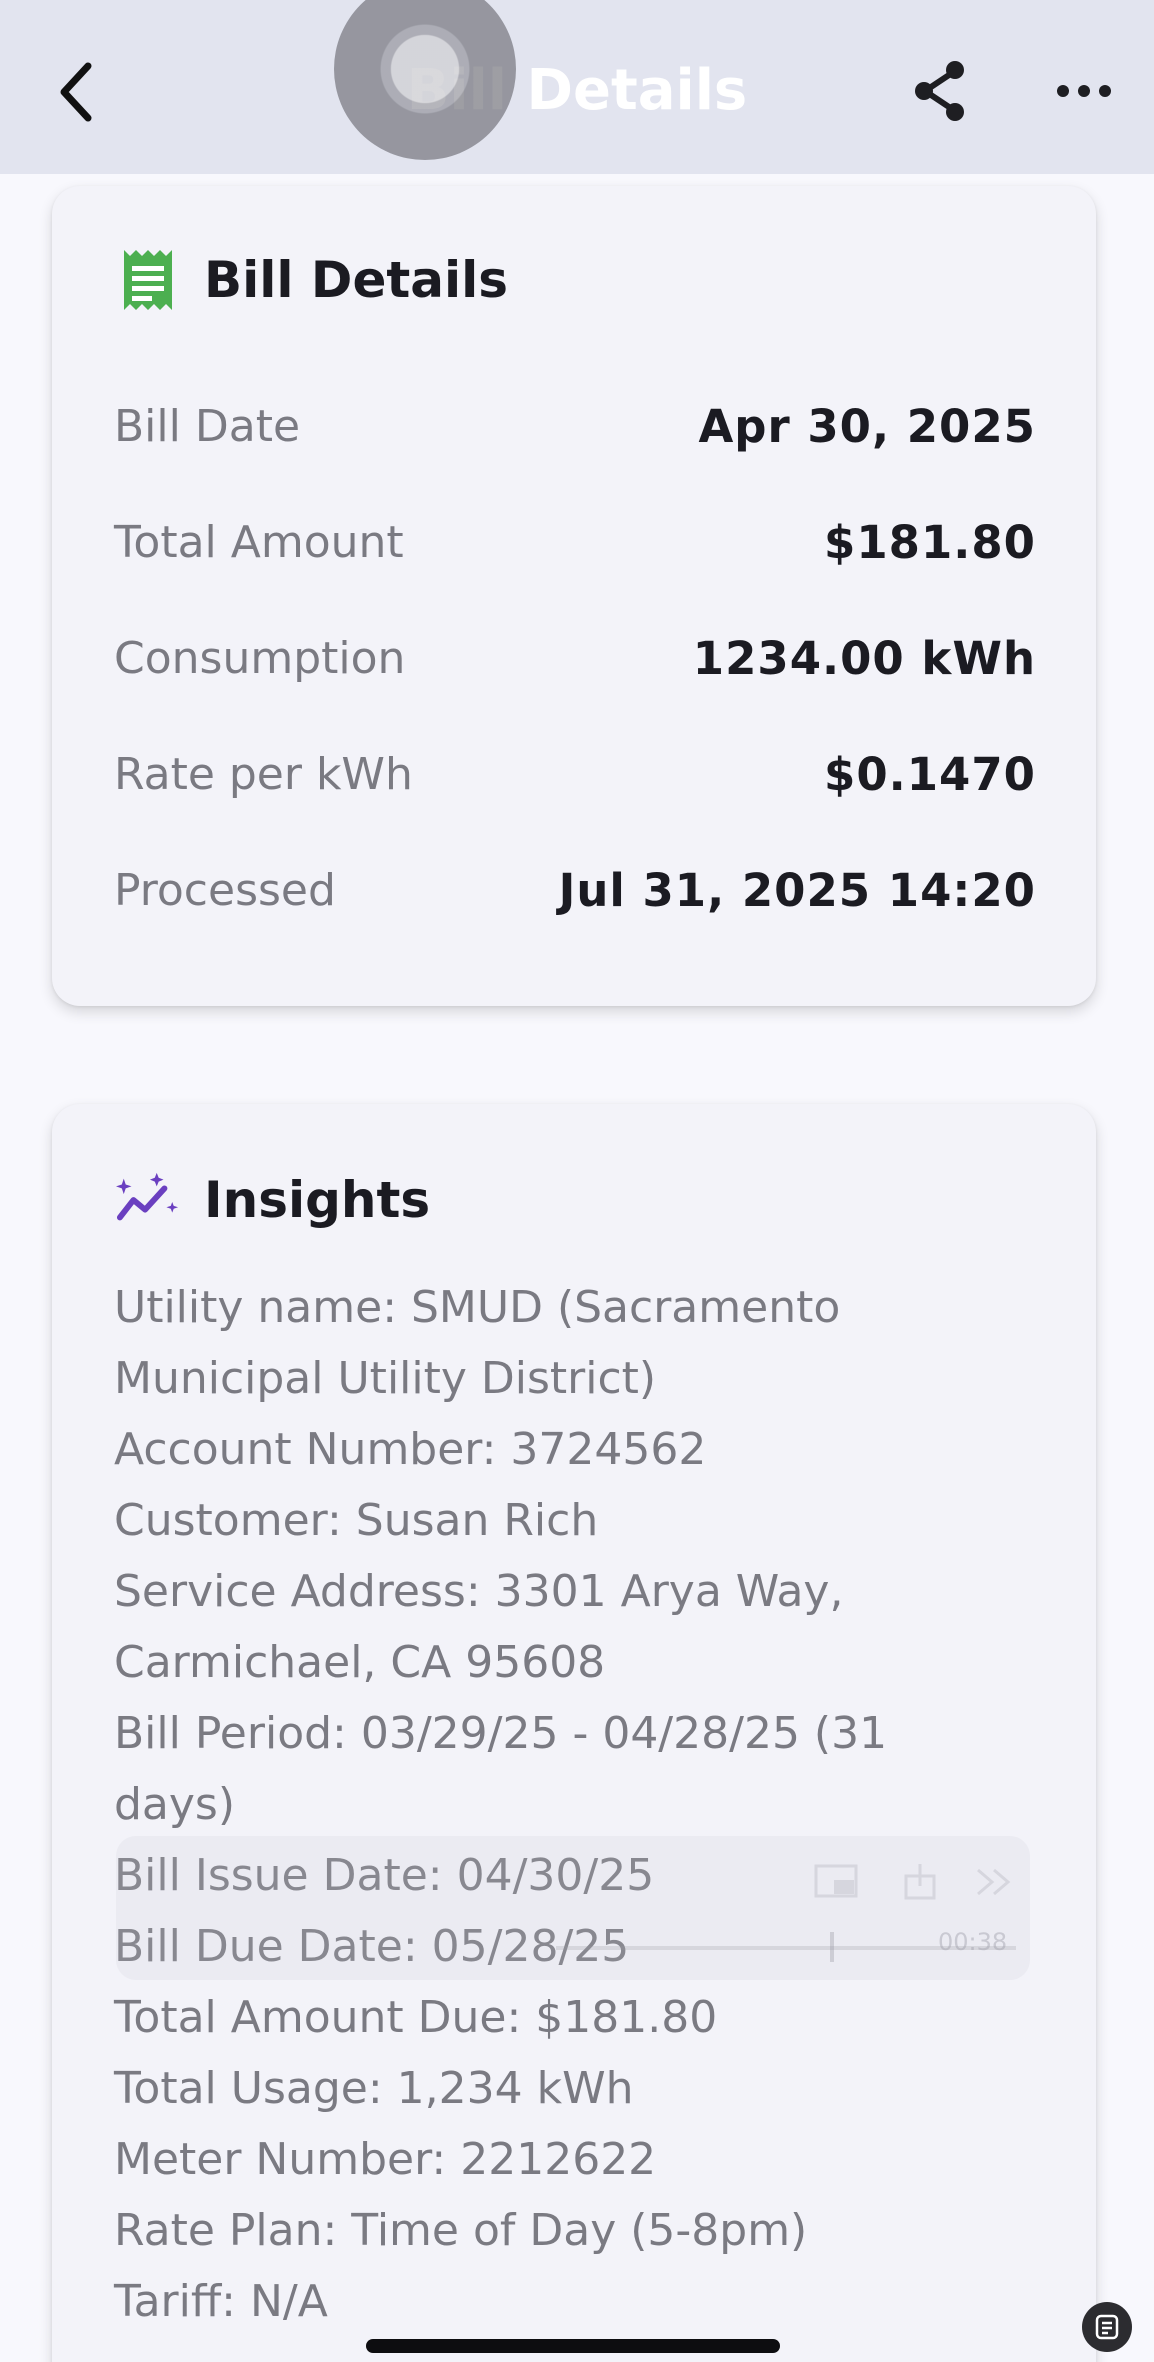 Image resolution: width=1154 pixels, height=2362 pixels. I want to click on back-button, so click(76, 92).